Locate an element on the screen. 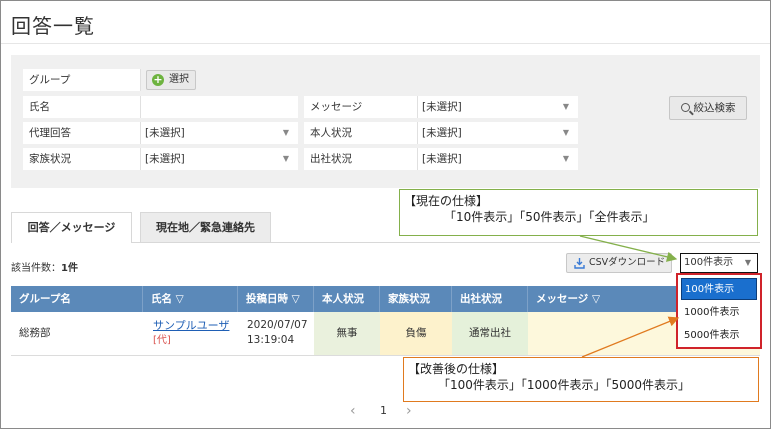 This screenshot has height=429, width=771. cell-office-status: 通常出社 is located at coordinates (490, 333).